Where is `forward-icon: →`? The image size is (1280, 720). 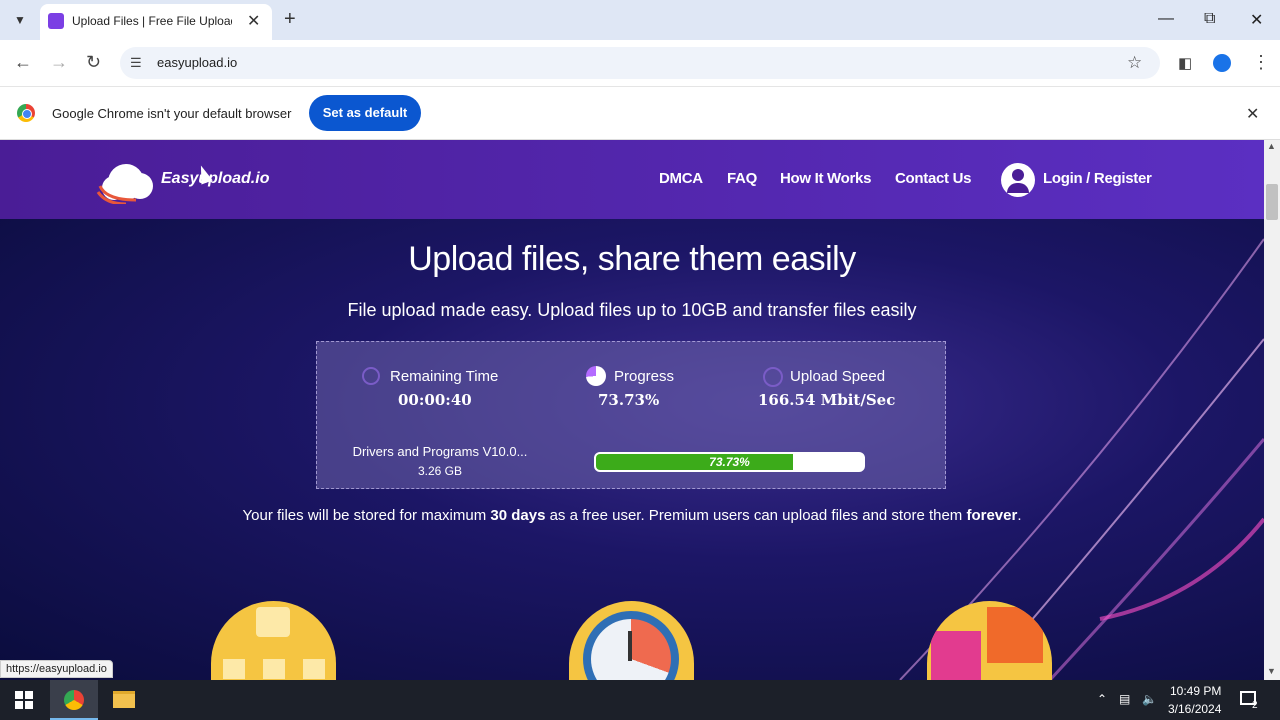 forward-icon: → is located at coordinates (59, 62).